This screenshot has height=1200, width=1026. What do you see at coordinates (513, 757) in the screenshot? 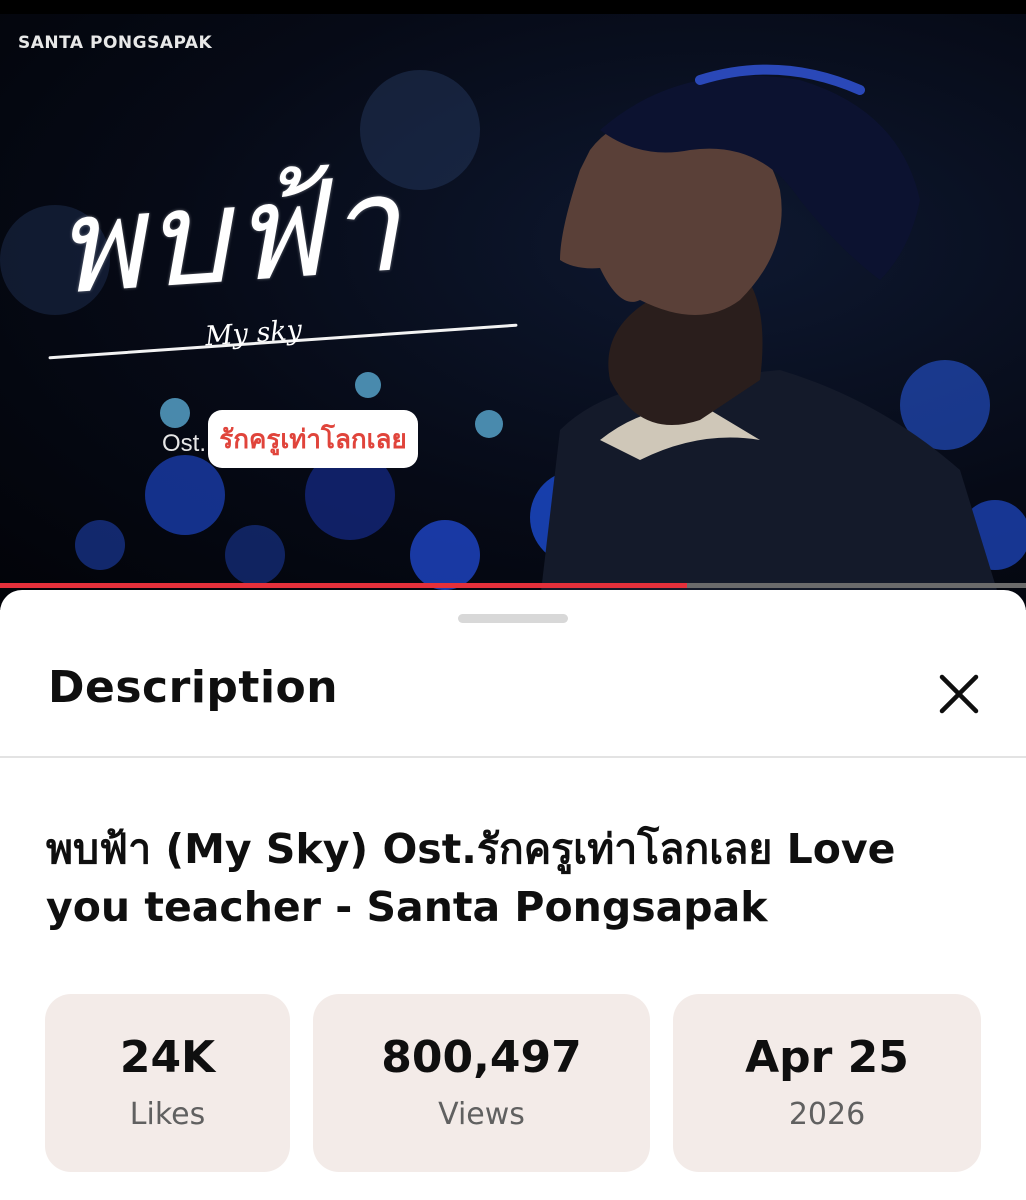
I see `divider` at bounding box center [513, 757].